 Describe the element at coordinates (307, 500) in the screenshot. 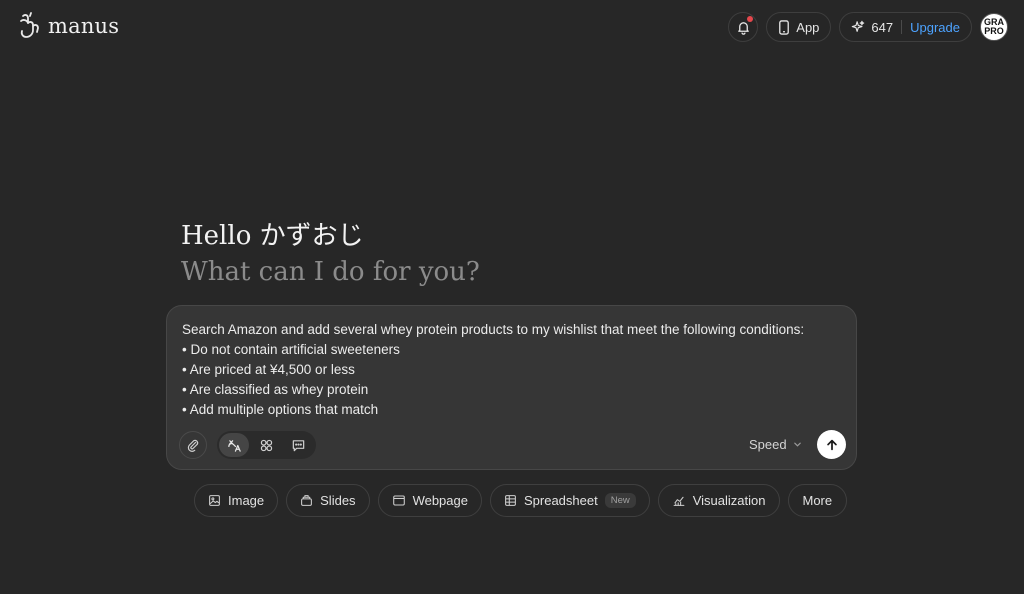

I see `slides-icon` at that location.